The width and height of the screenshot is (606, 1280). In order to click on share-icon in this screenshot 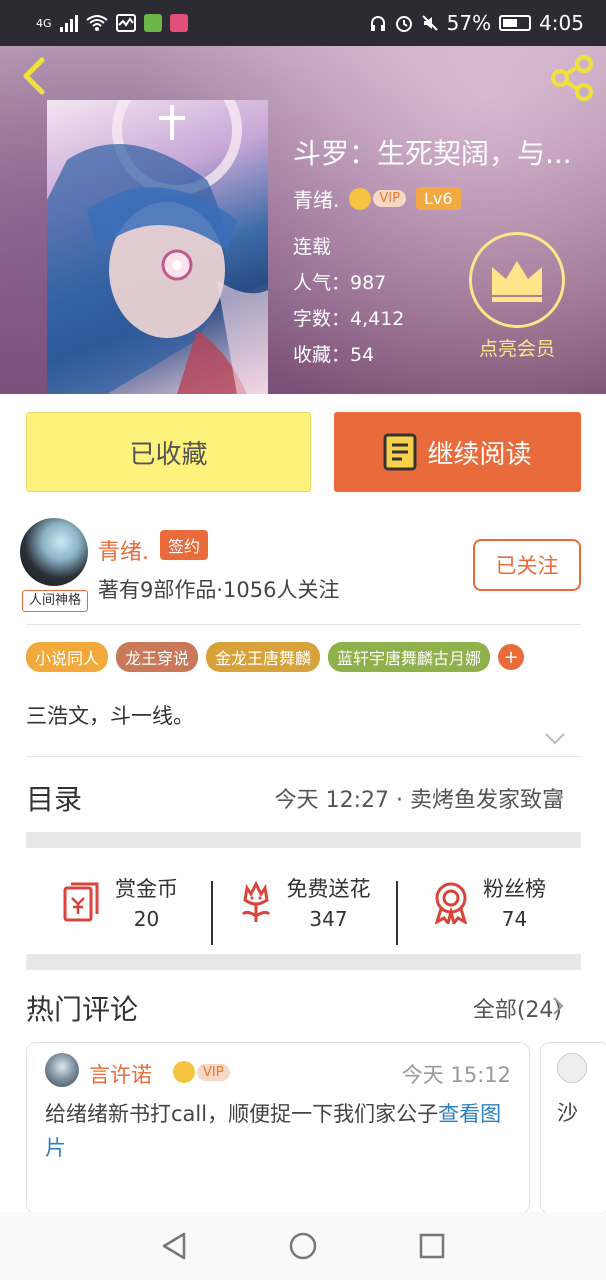, I will do `click(572, 78)`.